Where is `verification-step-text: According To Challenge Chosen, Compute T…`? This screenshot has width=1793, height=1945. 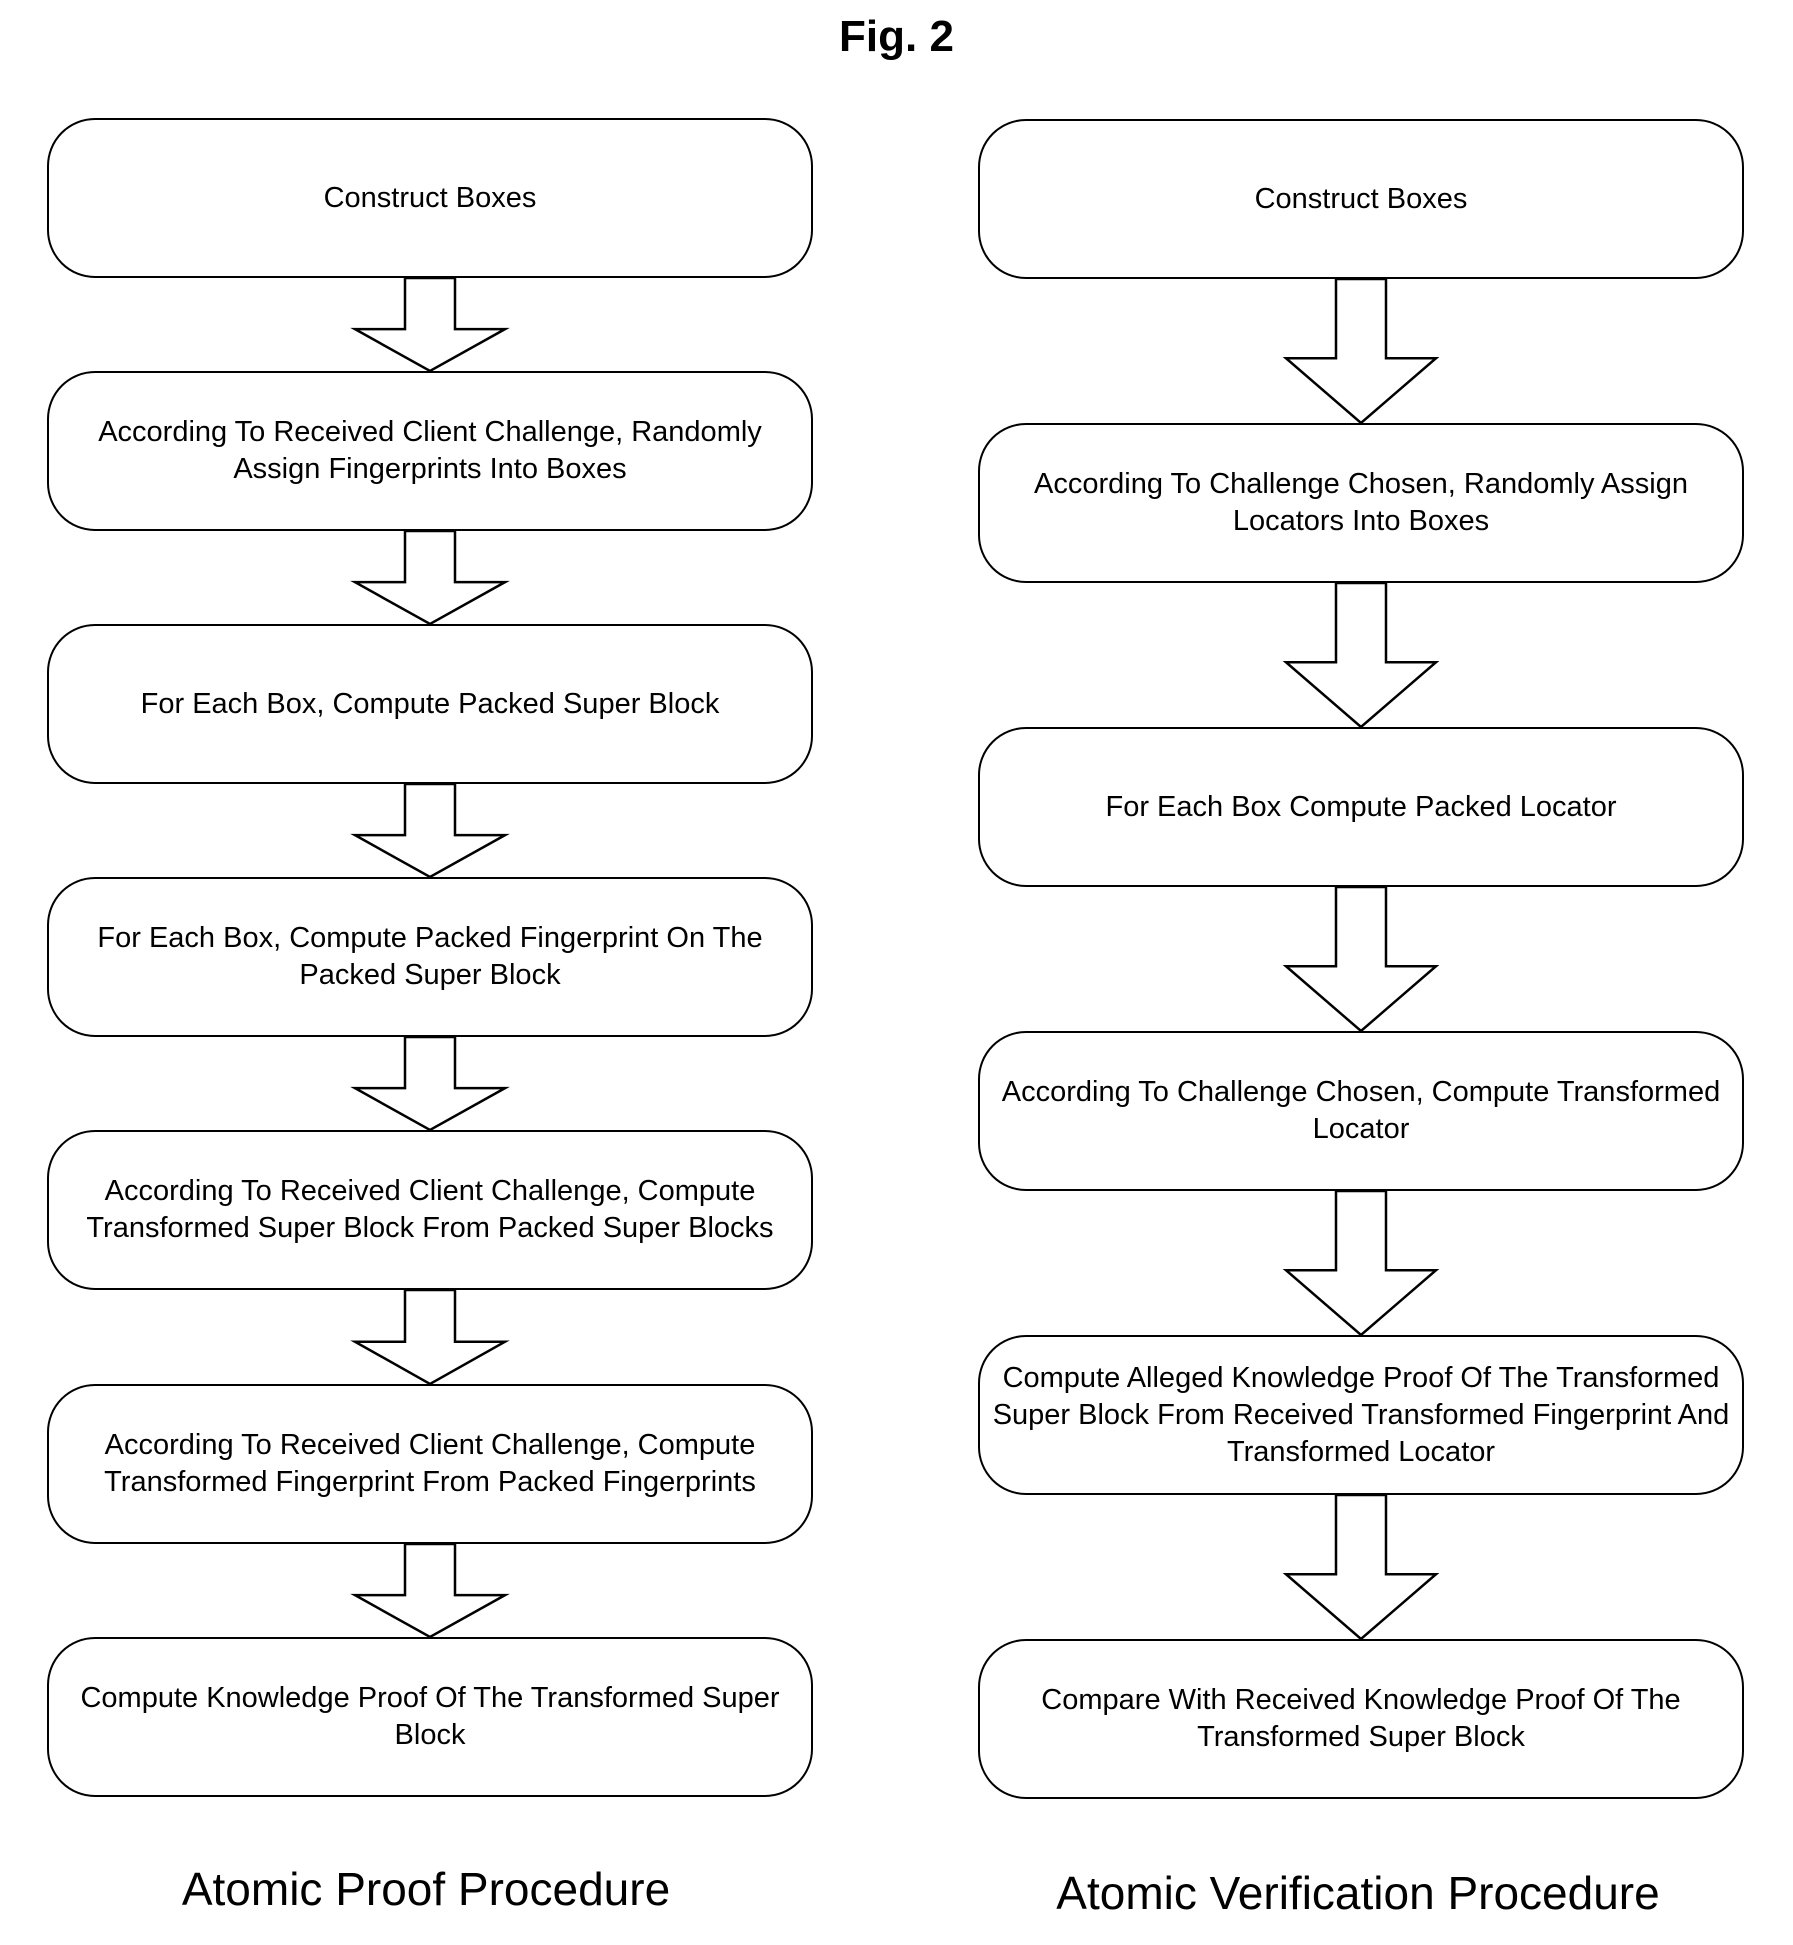
verification-step-text: According To Challenge Chosen, Compute T… is located at coordinates (1361, 1110).